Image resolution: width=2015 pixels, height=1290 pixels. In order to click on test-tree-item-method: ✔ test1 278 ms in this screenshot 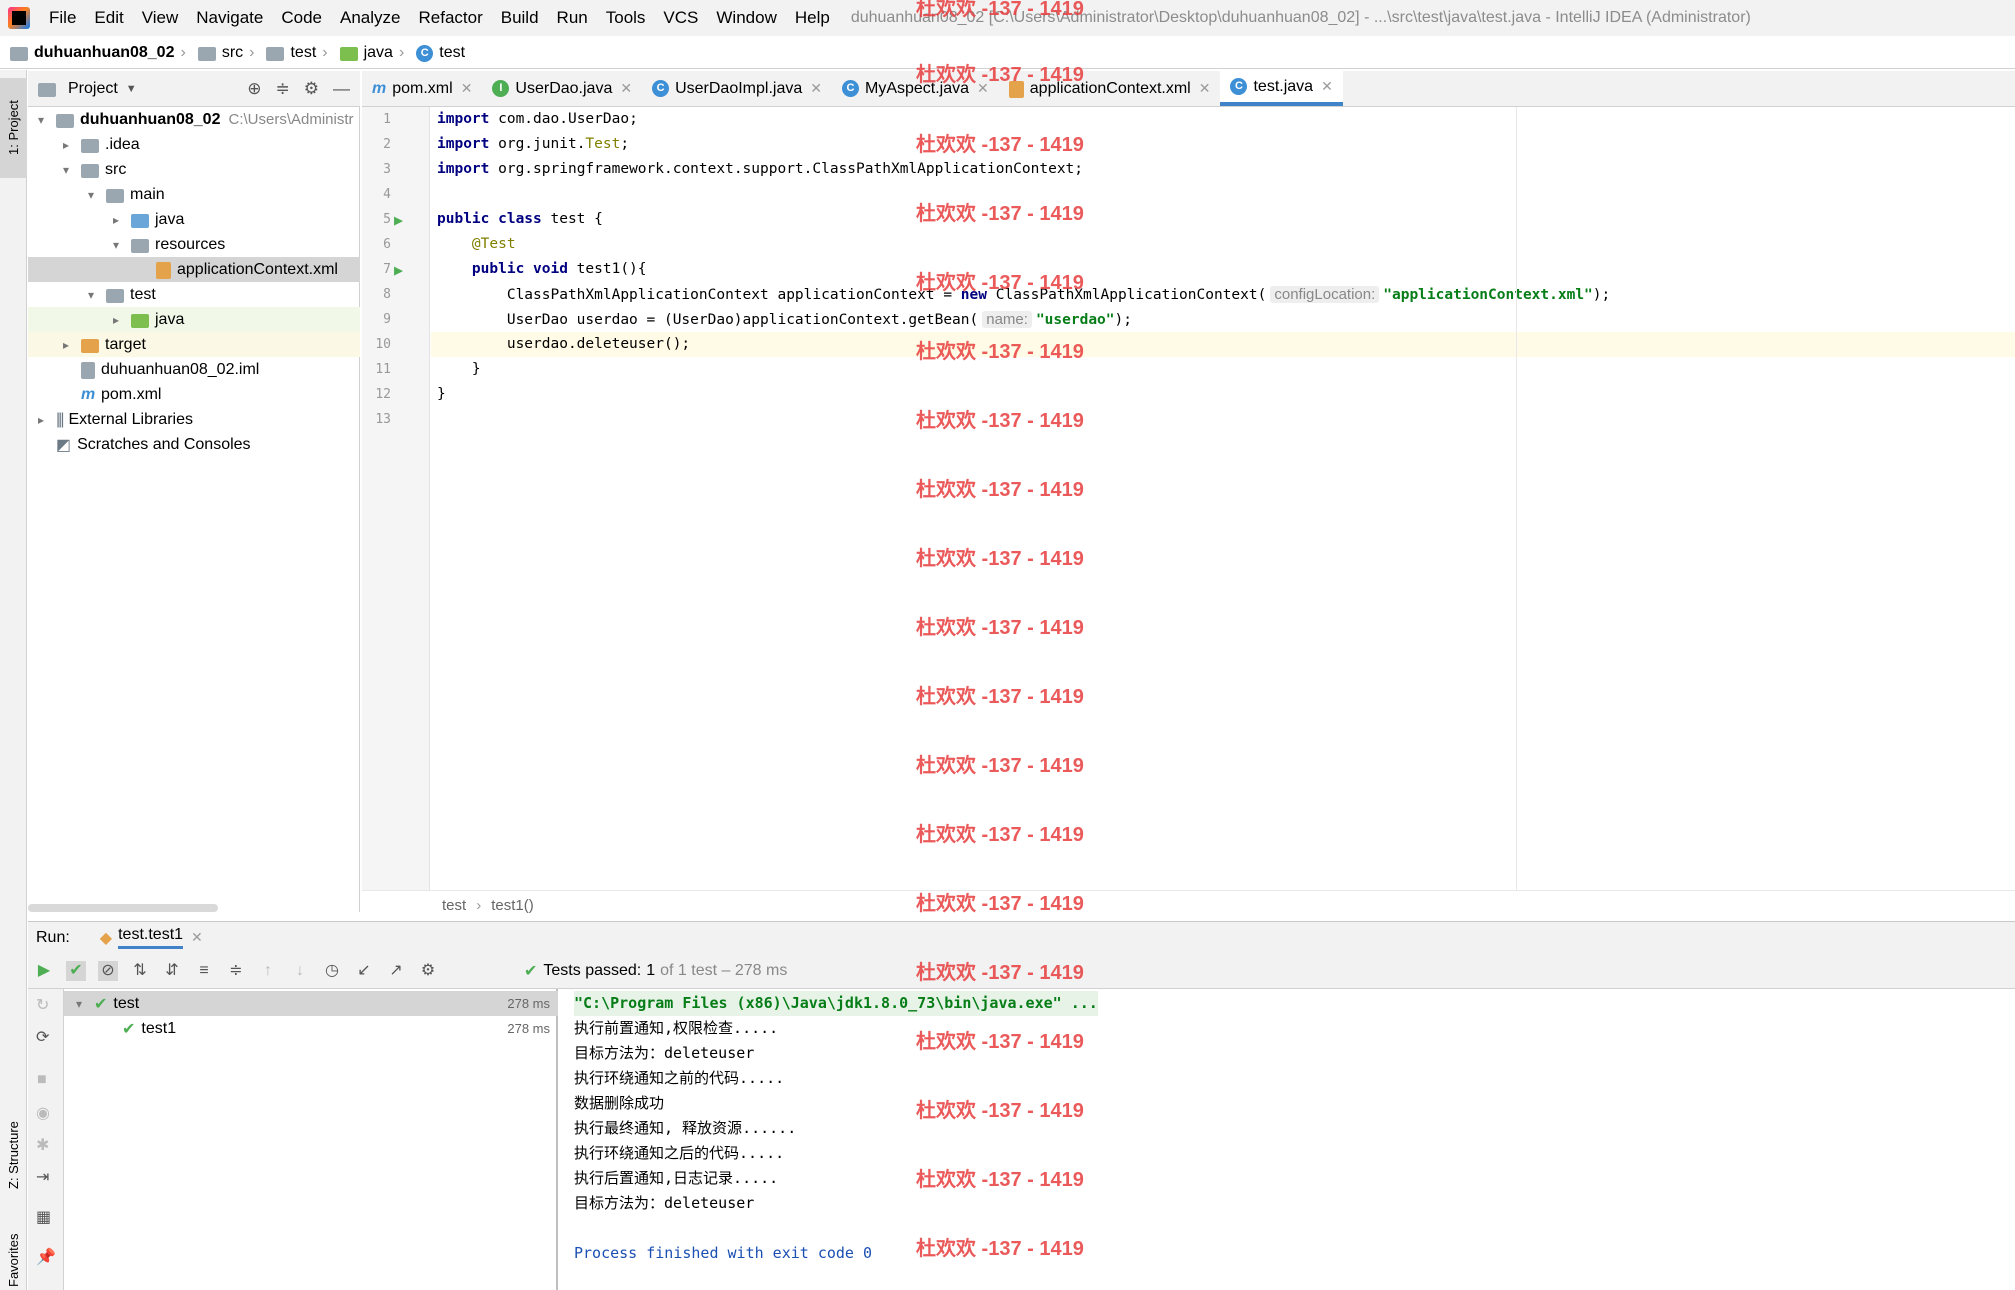, I will do `click(311, 1028)`.